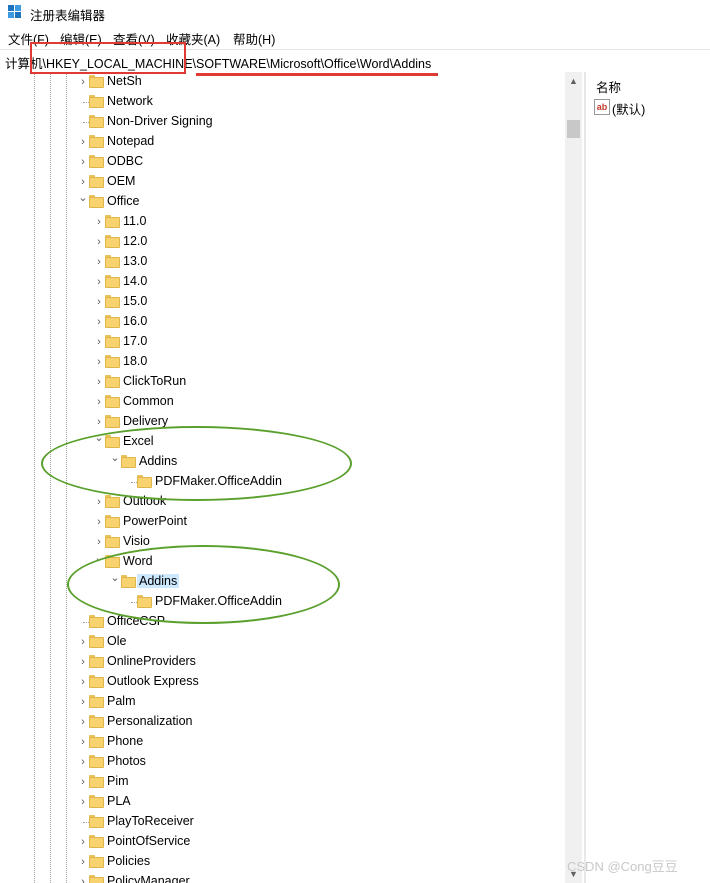 Image resolution: width=710 pixels, height=883 pixels. I want to click on scroll-up-arrow-icon: ▲, so click(573, 81).